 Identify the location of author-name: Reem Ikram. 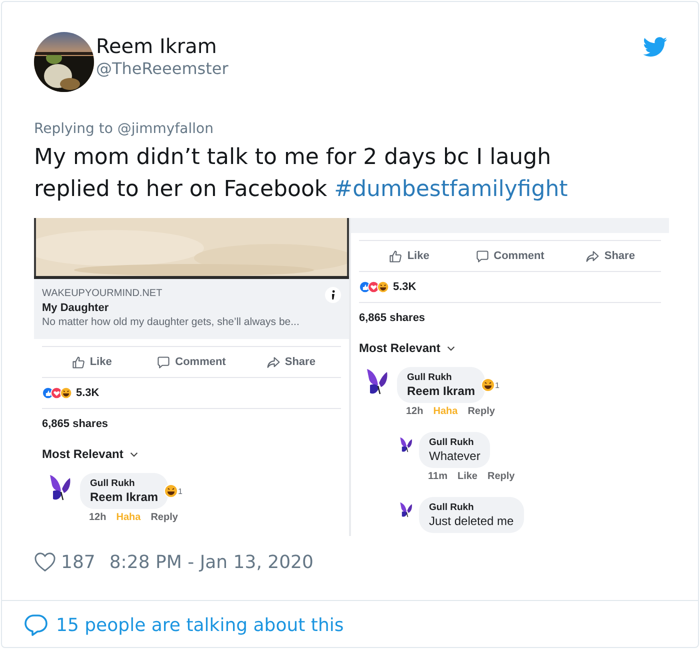
(157, 46).